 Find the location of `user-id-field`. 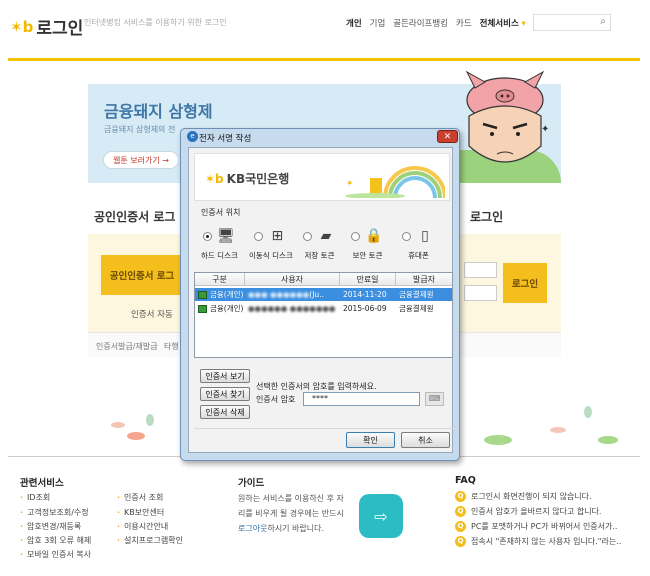

user-id-field is located at coordinates (480, 270).